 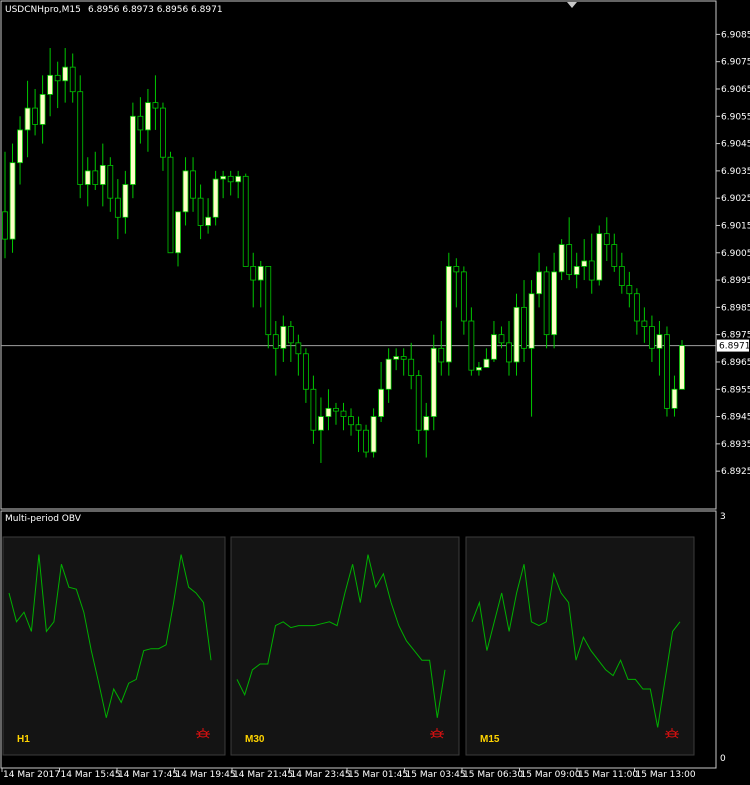 I want to click on price-tick-label: 6.8935, so click(x=735, y=445).